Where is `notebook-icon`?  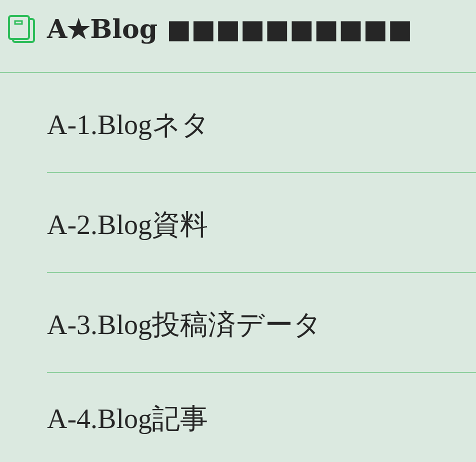
notebook-icon is located at coordinates (22, 29).